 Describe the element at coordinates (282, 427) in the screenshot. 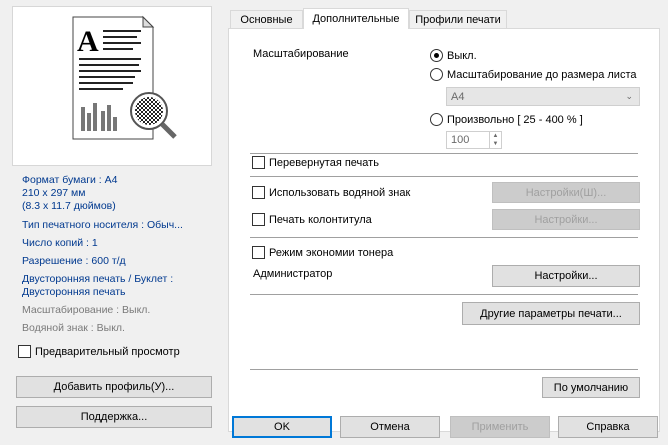

I see `ok-button: OK` at that location.